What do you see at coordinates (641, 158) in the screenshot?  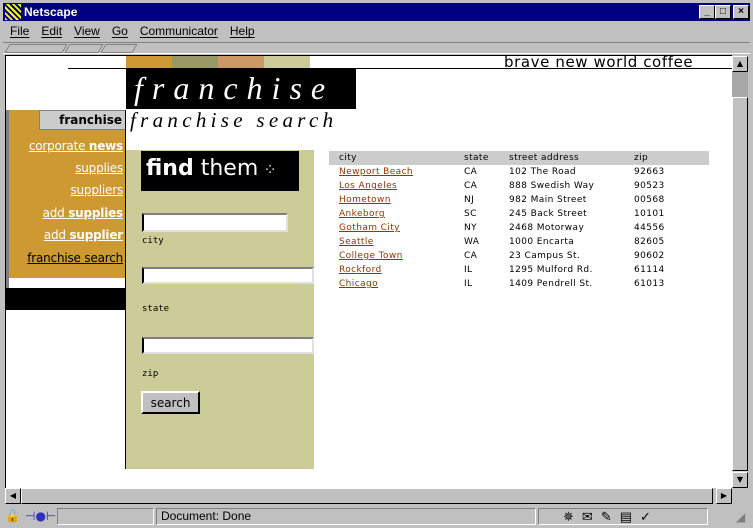 I see `col-zip: zip` at bounding box center [641, 158].